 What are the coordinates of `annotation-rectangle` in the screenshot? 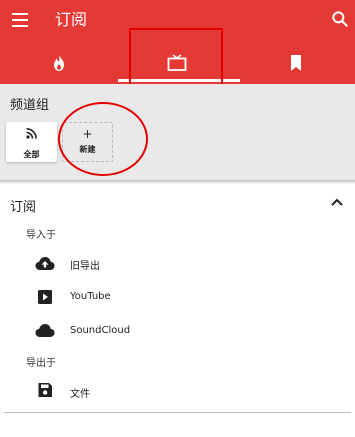 It's located at (176, 57).